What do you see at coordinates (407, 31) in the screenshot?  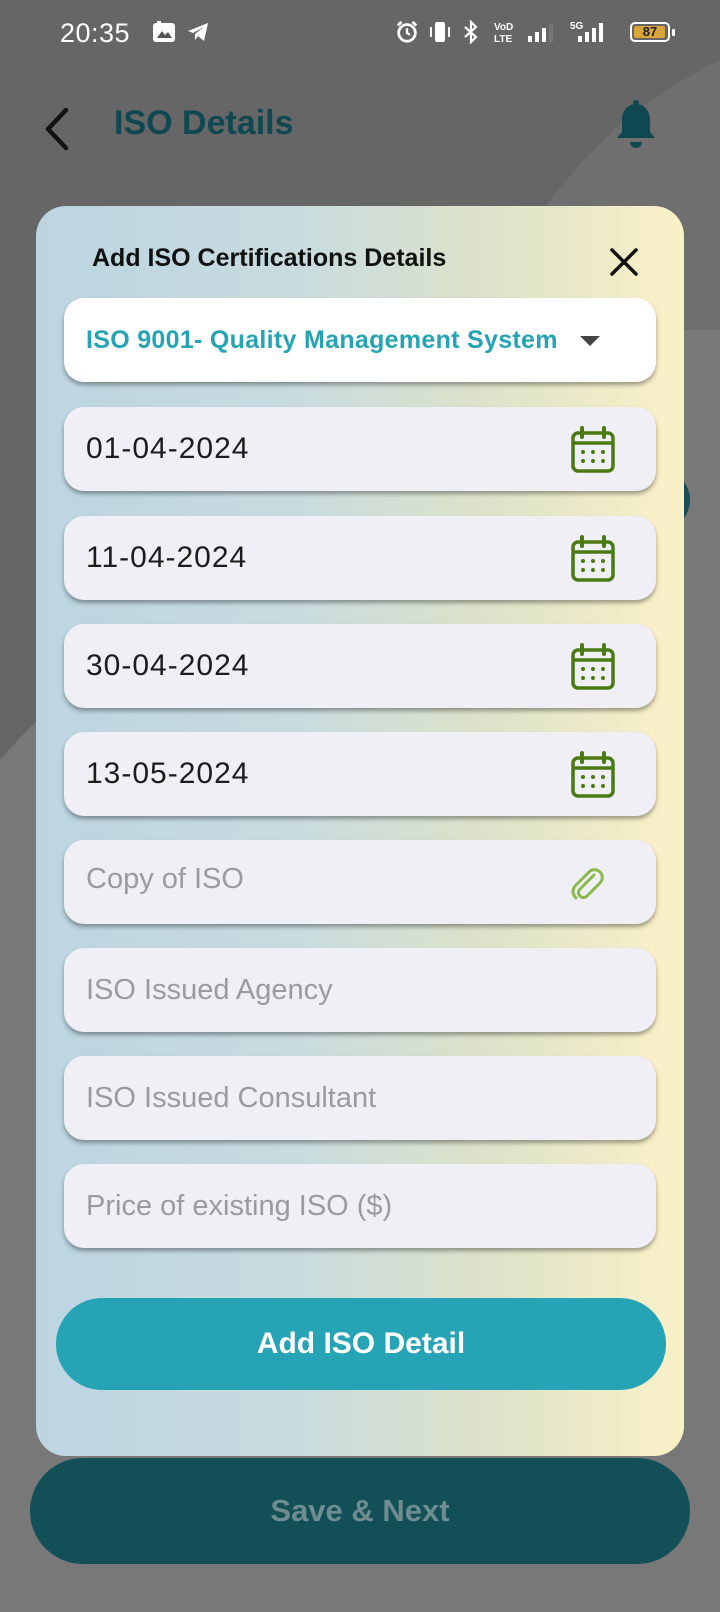 I see `alarm-icon` at bounding box center [407, 31].